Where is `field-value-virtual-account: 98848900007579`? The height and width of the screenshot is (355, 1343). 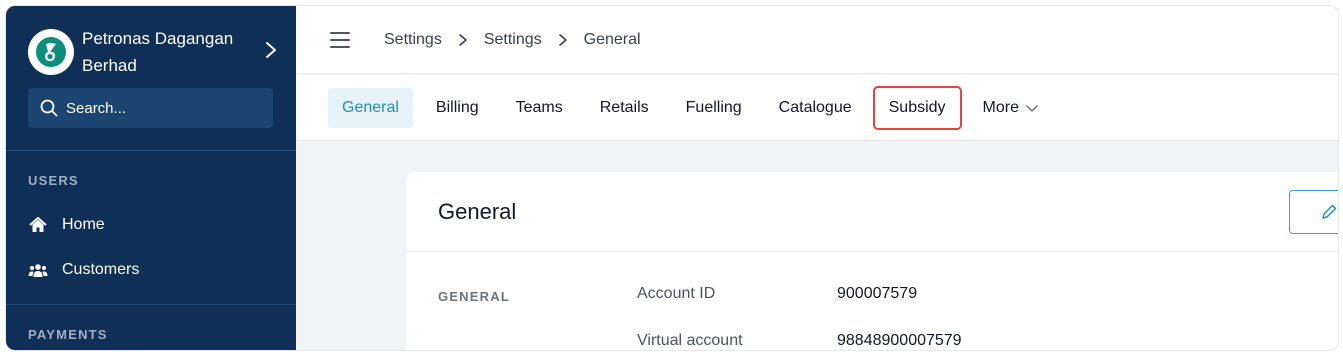
field-value-virtual-account: 98848900007579 is located at coordinates (899, 340).